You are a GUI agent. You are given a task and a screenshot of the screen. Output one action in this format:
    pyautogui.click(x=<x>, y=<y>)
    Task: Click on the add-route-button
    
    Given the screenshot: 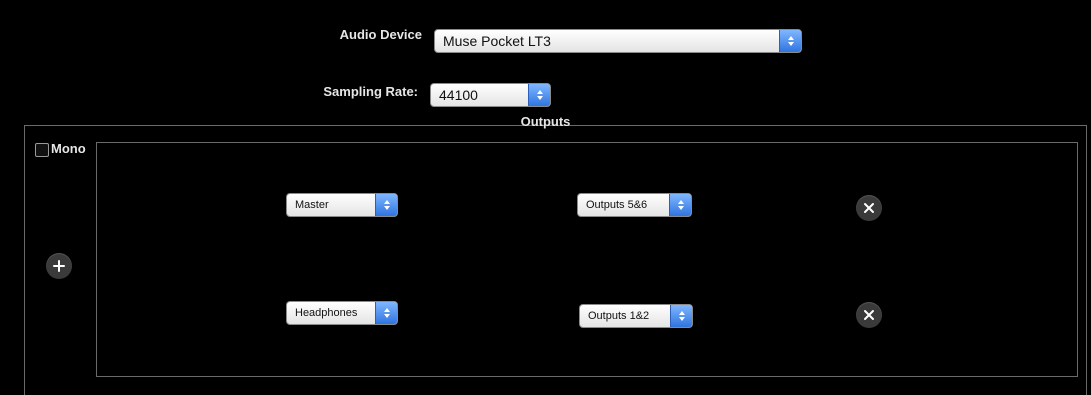 What is the action you would take?
    pyautogui.click(x=59, y=266)
    